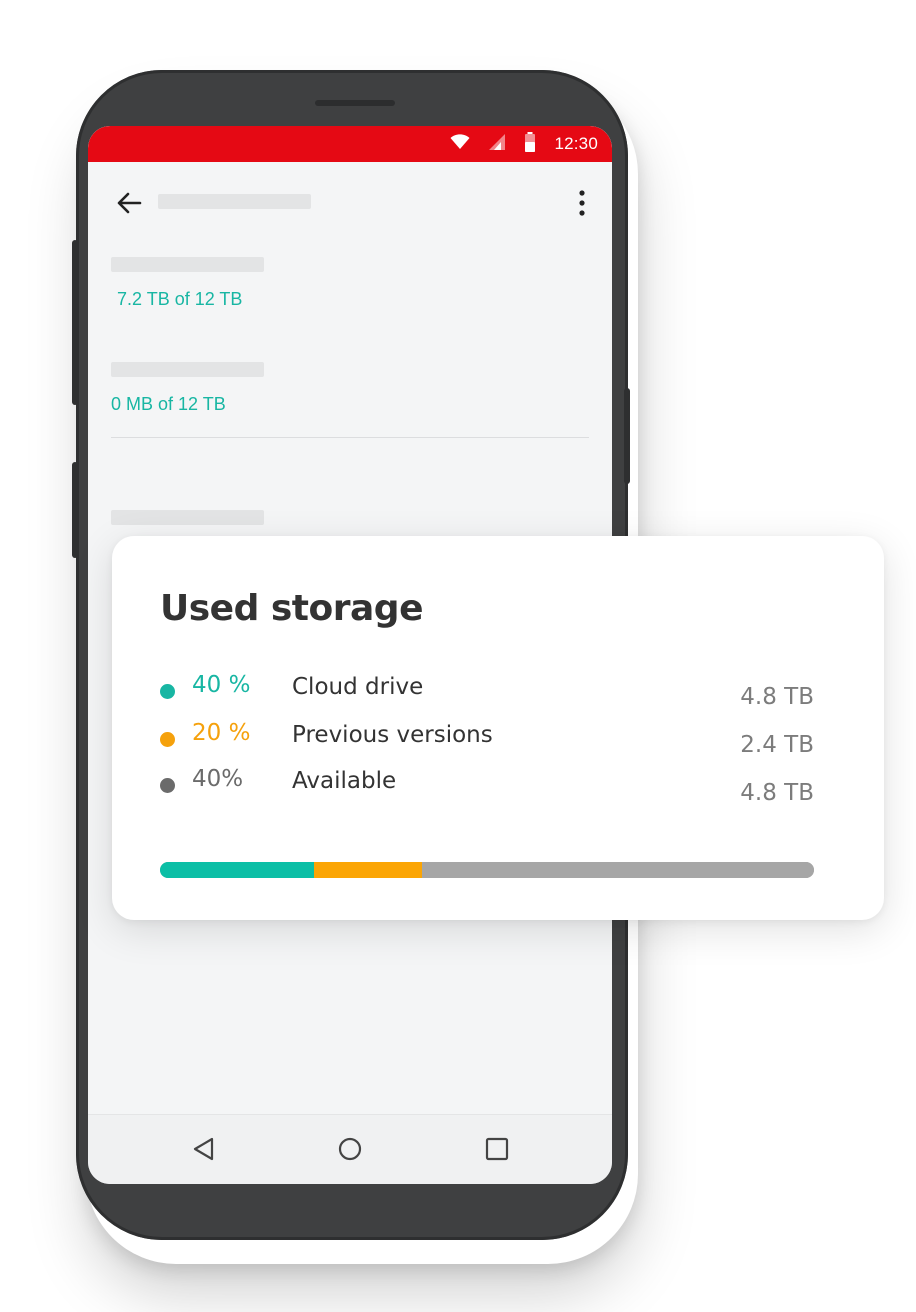 This screenshot has height=1312, width=916. What do you see at coordinates (180, 299) in the screenshot?
I see `storage-usage-text: 7.2 TB of 12 TB` at bounding box center [180, 299].